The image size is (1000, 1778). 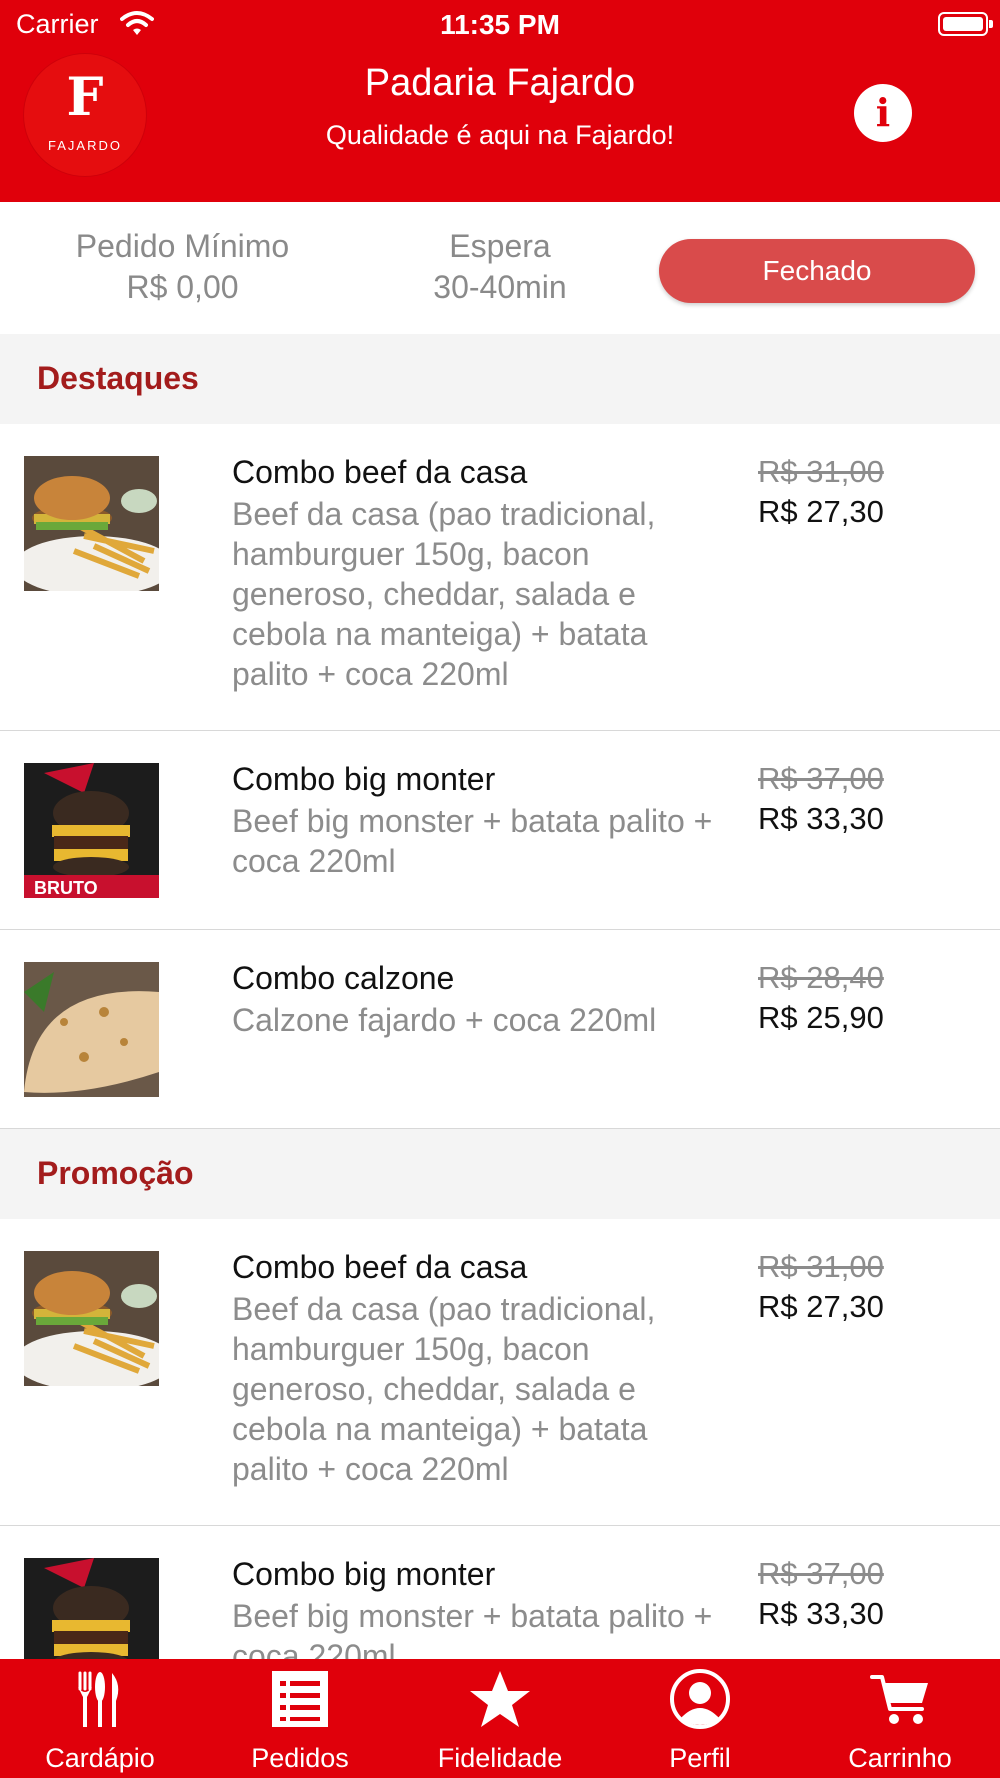 I want to click on cart-icon, so click(x=899, y=1699).